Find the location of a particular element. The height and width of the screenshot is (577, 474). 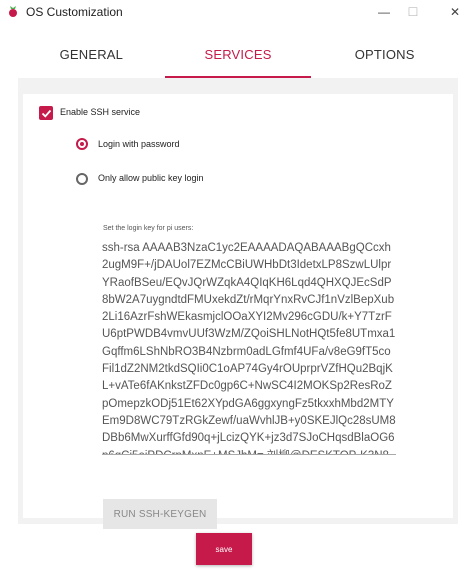

enable-ssh-label: Enable SSH service is located at coordinates (100, 112).